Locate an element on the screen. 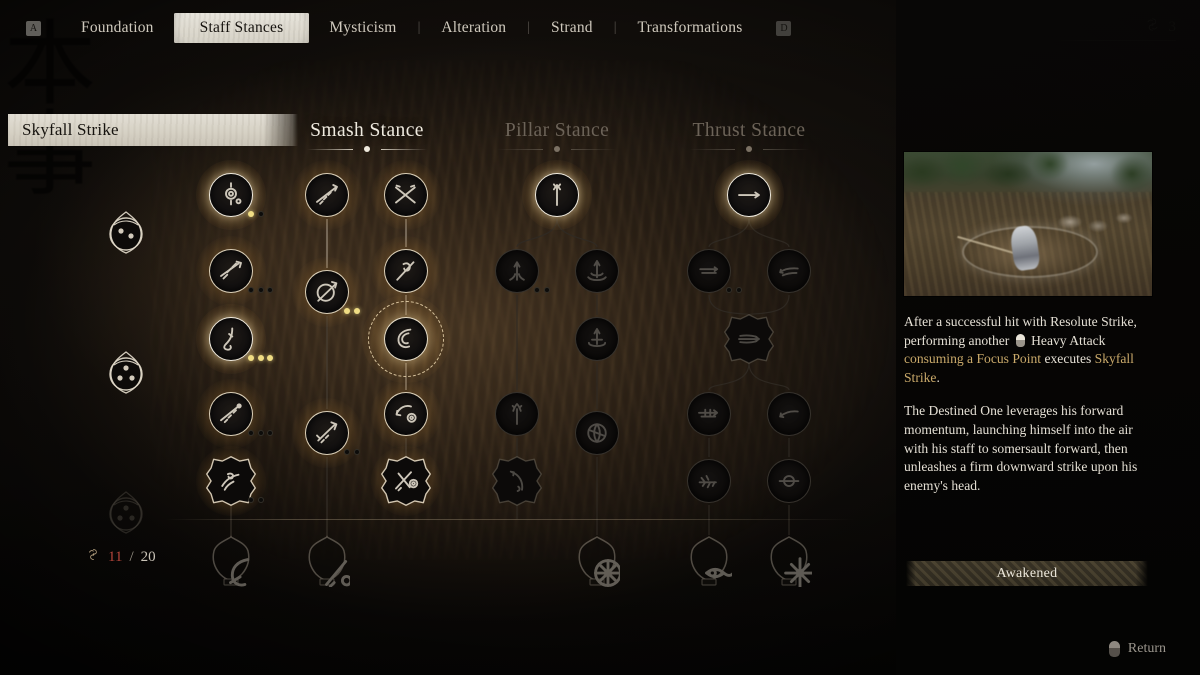 This screenshot has height=675, width=1200. column-header-smash-stance: Smash Stance is located at coordinates (367, 136).